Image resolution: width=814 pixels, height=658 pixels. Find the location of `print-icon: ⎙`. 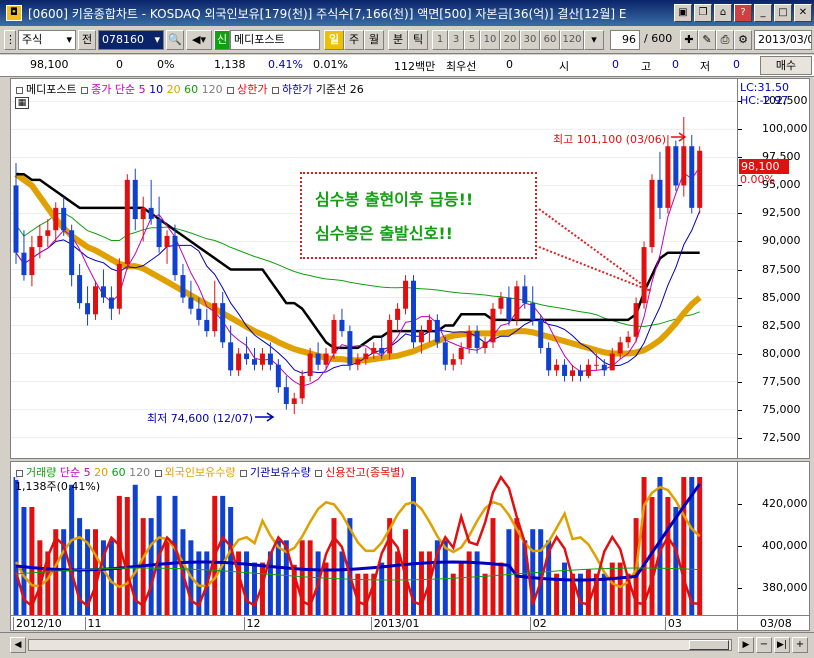

print-icon: ⎙ is located at coordinates (725, 40).